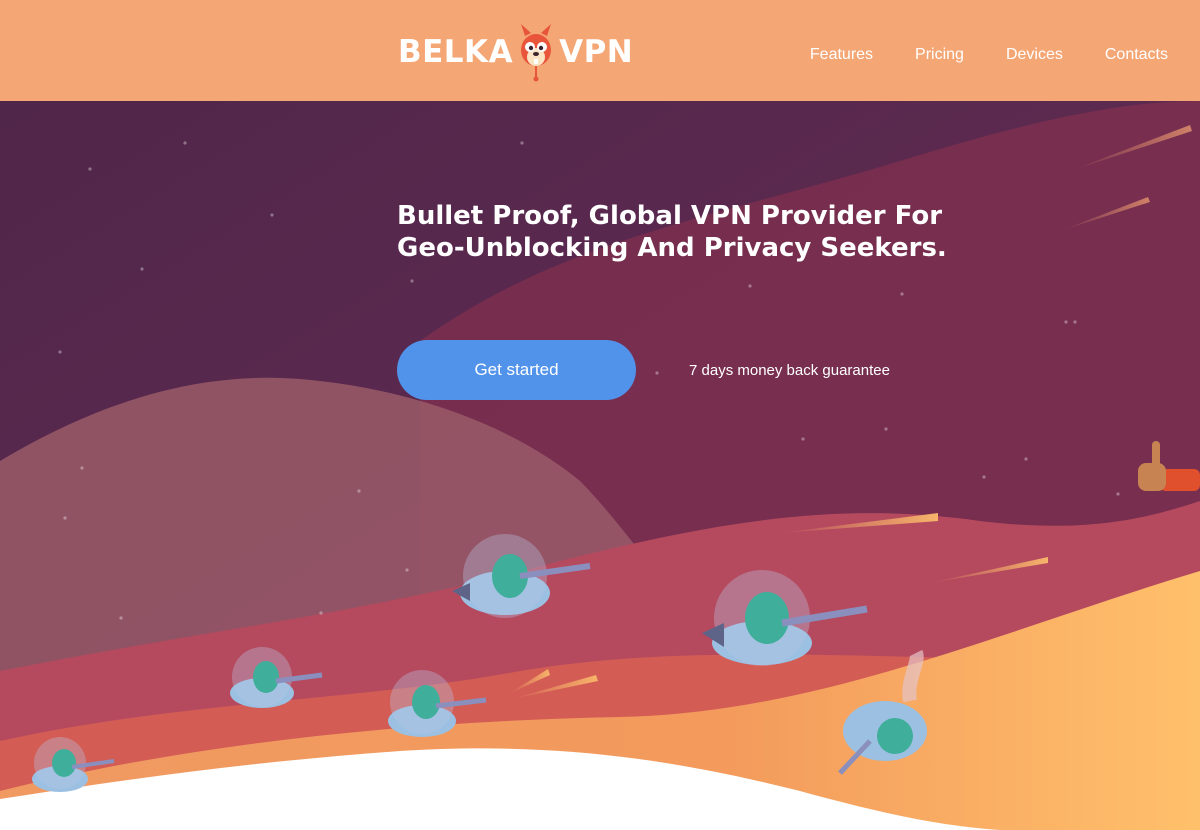  What do you see at coordinates (939, 55) in the screenshot?
I see `nav-item-pricing: Pricing` at bounding box center [939, 55].